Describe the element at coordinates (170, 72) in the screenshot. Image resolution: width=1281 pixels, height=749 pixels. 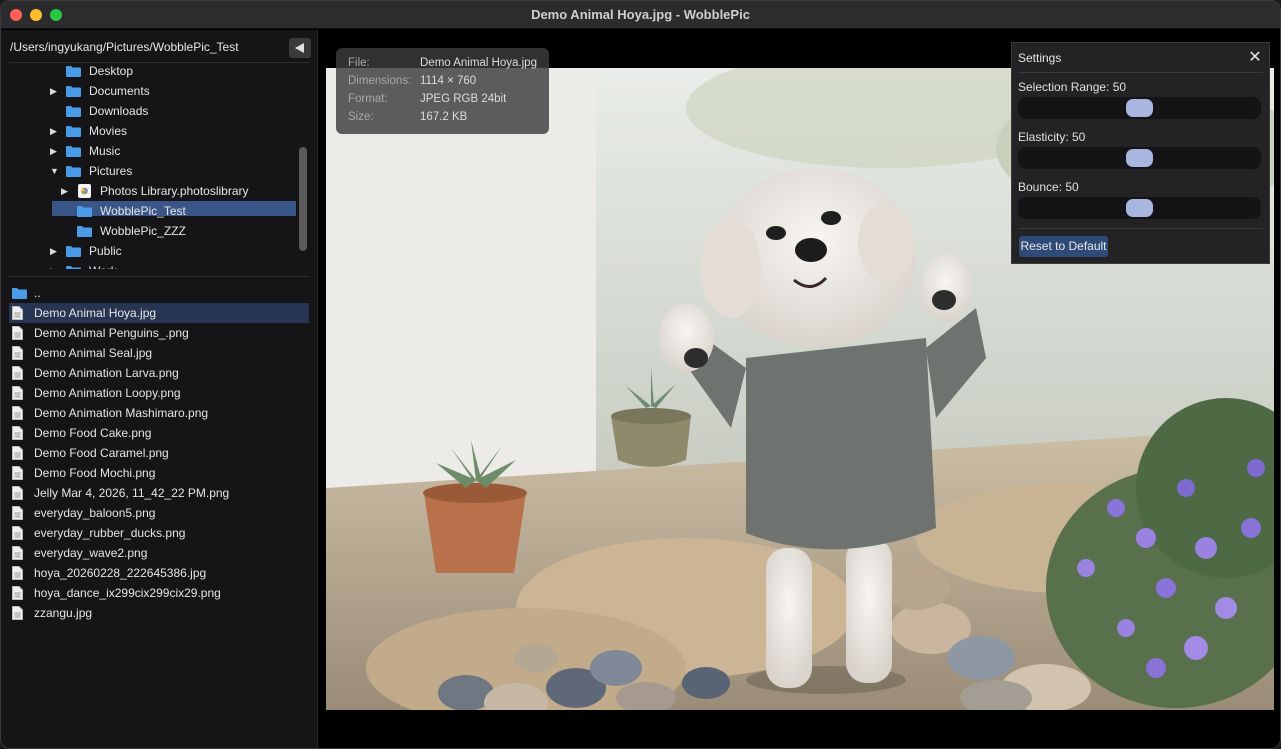
I see `tree-item-desktop: Desktop` at that location.